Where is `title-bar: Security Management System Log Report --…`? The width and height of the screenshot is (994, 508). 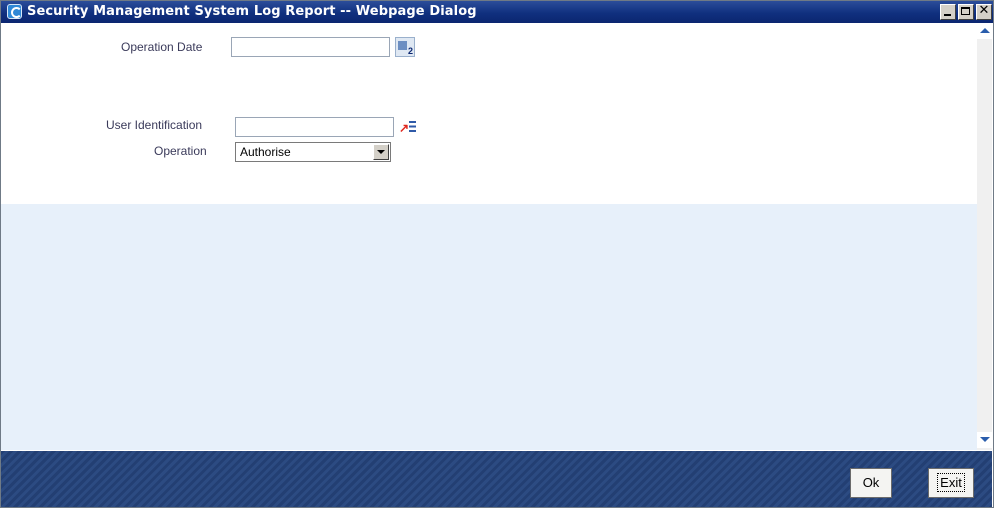
title-bar: Security Management System Log Report --… is located at coordinates (497, 12).